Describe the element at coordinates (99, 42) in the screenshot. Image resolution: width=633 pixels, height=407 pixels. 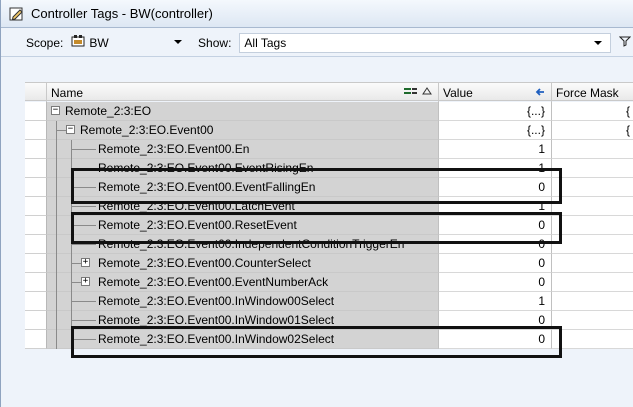
I see `scope-value: BW` at that location.